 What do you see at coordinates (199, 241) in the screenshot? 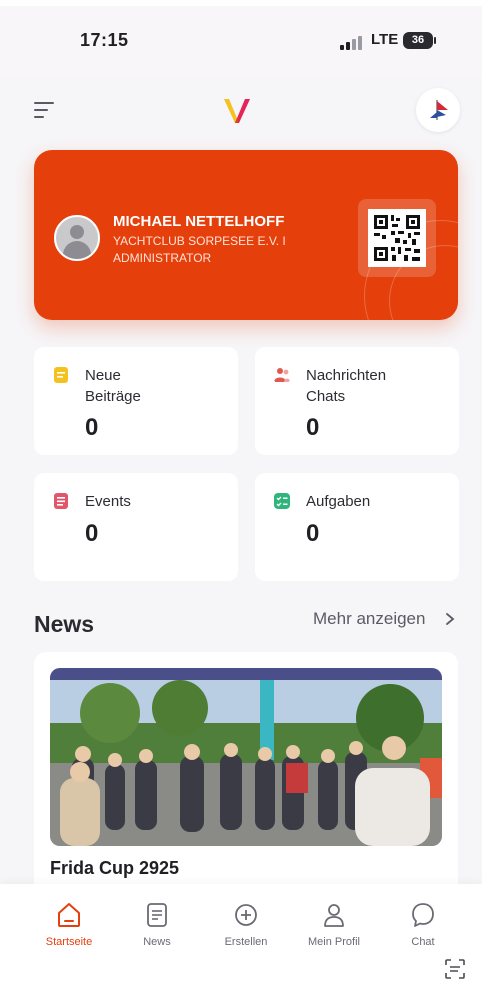
I see `member-club: YACHTCLUB SORPESEE E.V. I` at bounding box center [199, 241].